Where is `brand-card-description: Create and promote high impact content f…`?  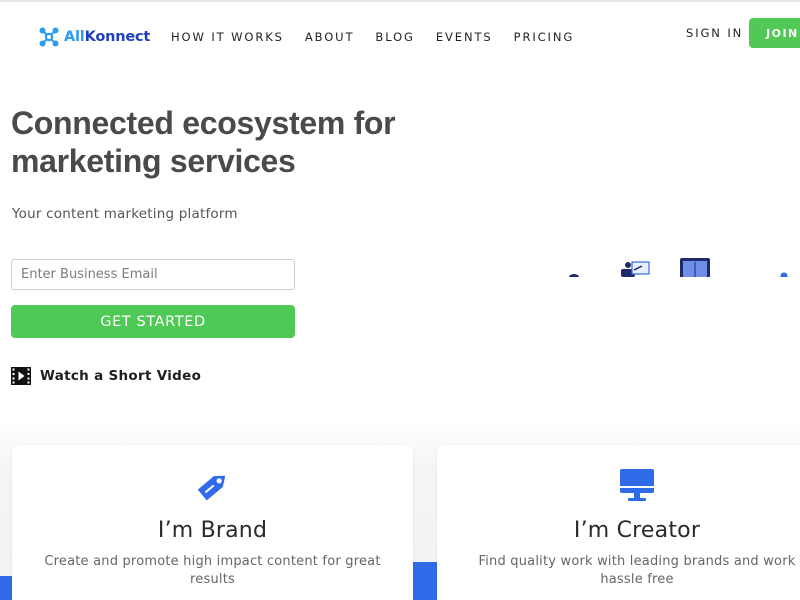
brand-card-description: Create and promote high impact content f… is located at coordinates (212, 570).